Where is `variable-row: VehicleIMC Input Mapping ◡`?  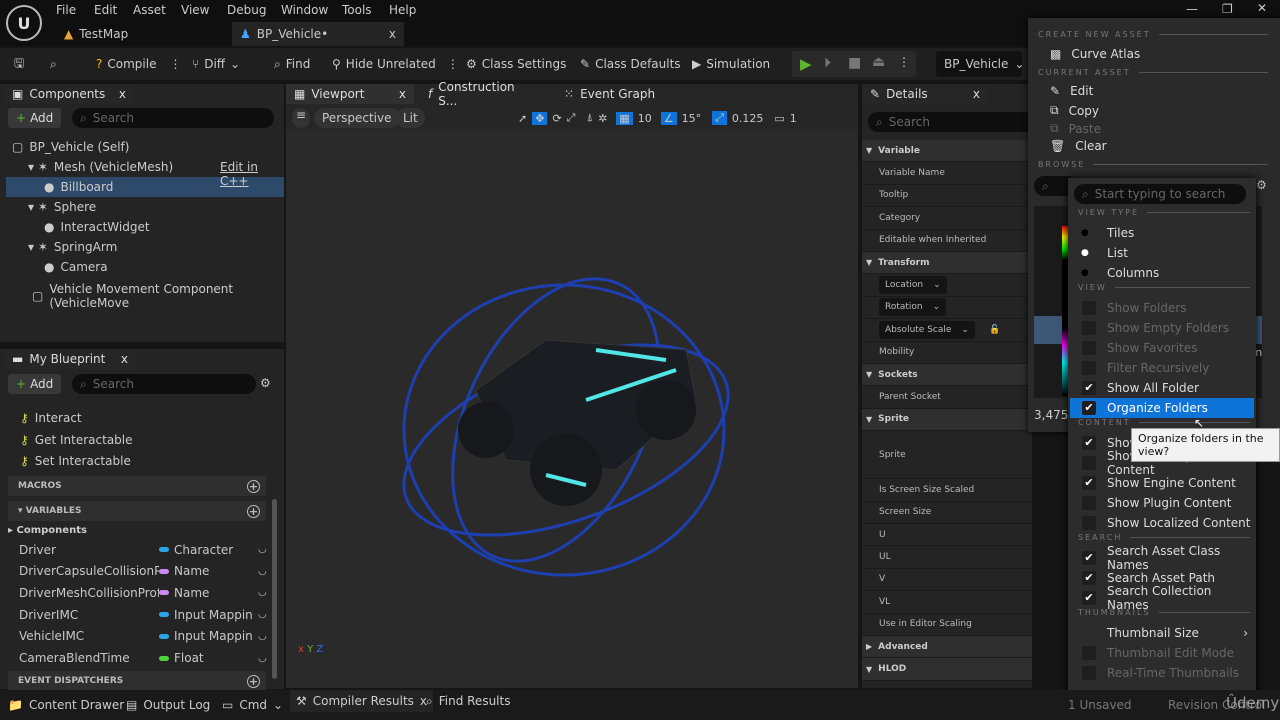
variable-row: VehicleIMC Input Mapping ◡ is located at coordinates (144, 636).